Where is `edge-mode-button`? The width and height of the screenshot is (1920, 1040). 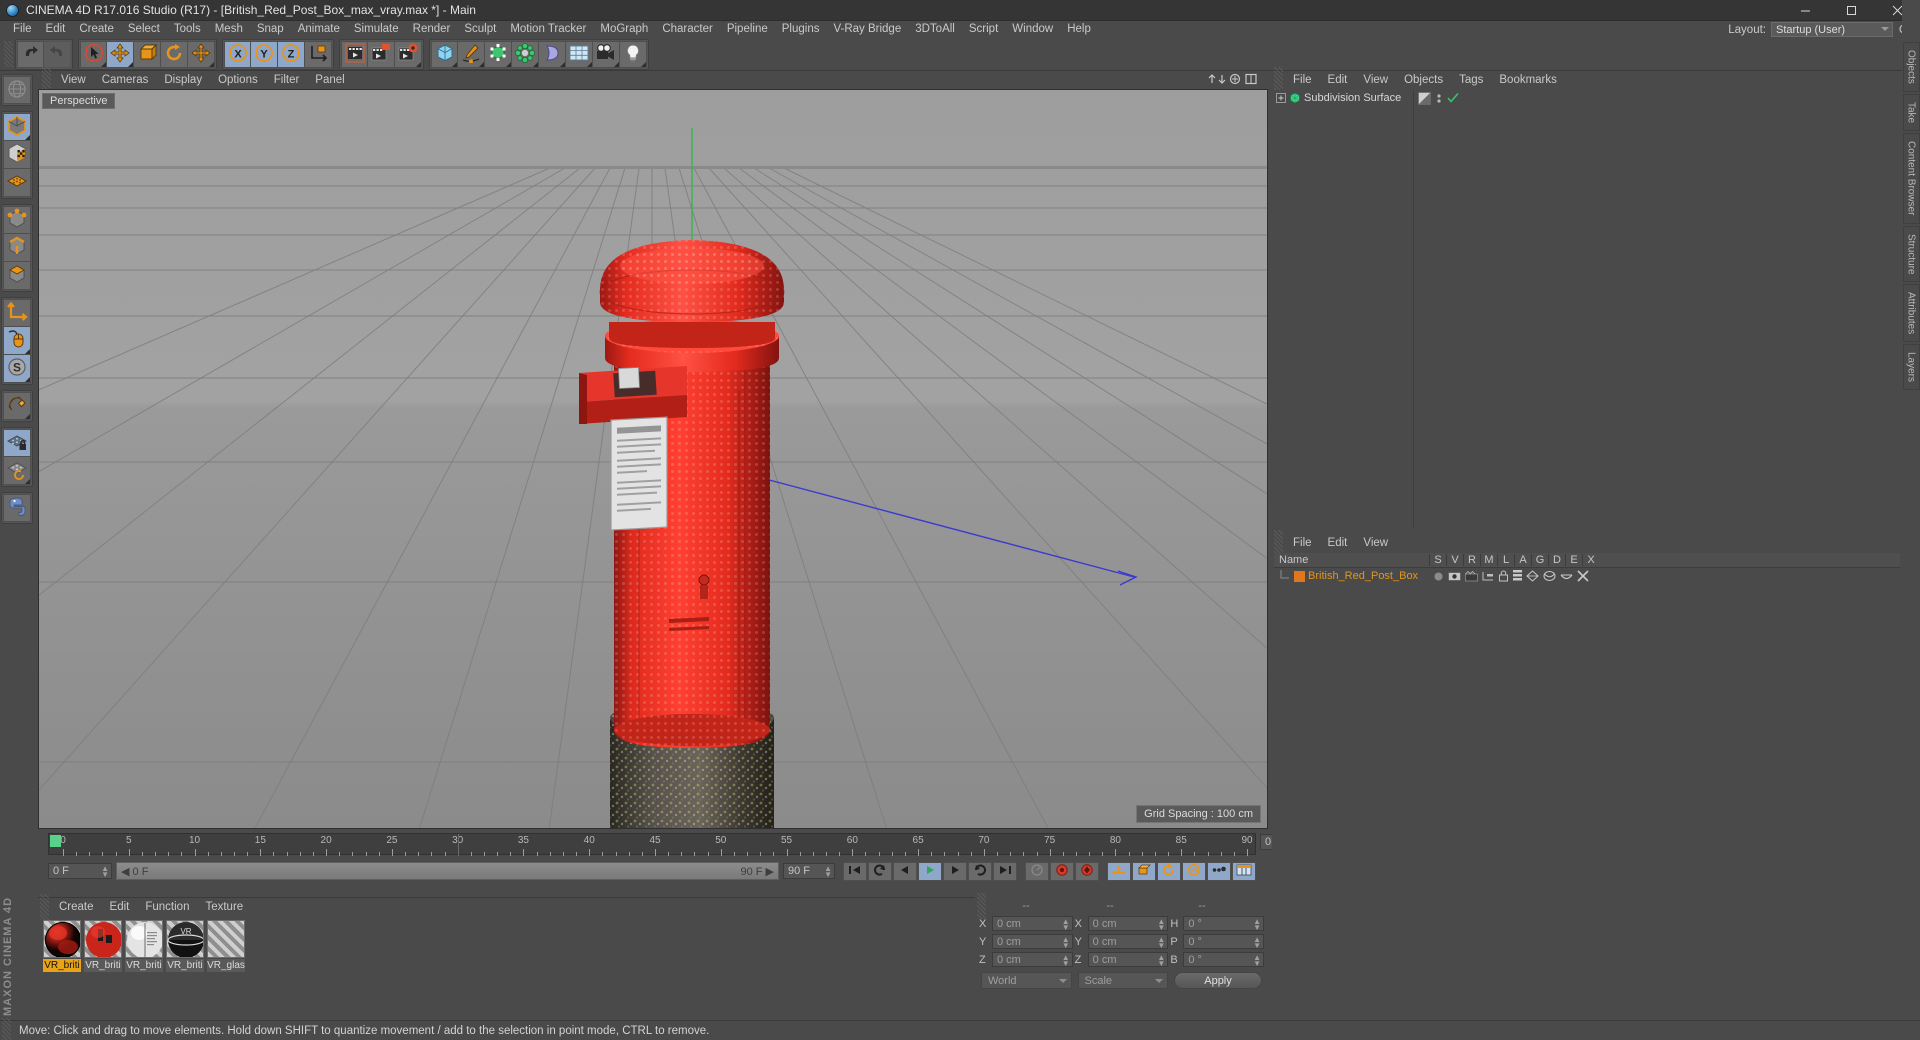
edge-mode-button is located at coordinates (17, 248).